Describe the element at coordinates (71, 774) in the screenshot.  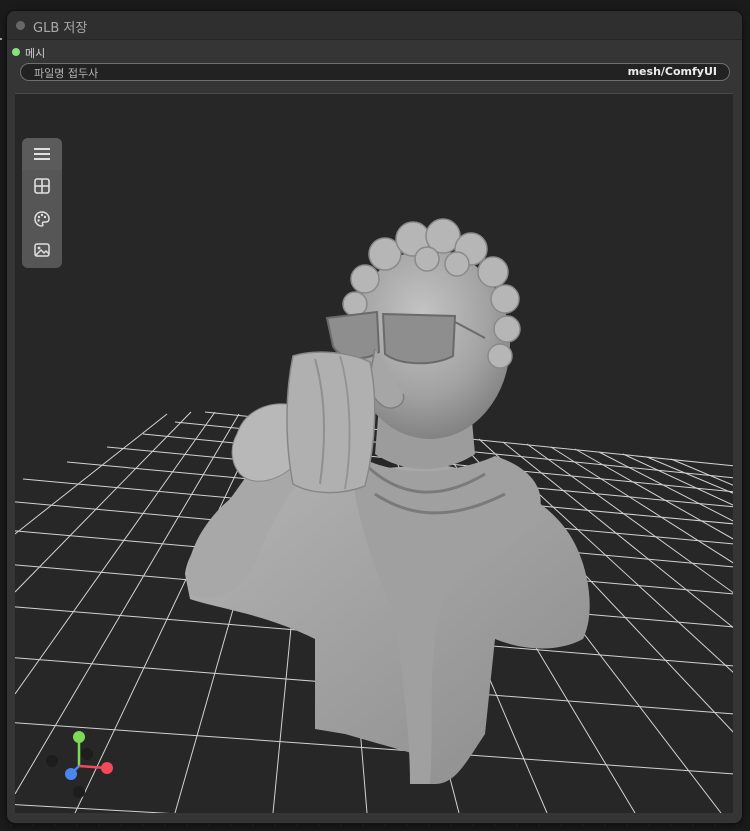
I see `z-axis-handle` at that location.